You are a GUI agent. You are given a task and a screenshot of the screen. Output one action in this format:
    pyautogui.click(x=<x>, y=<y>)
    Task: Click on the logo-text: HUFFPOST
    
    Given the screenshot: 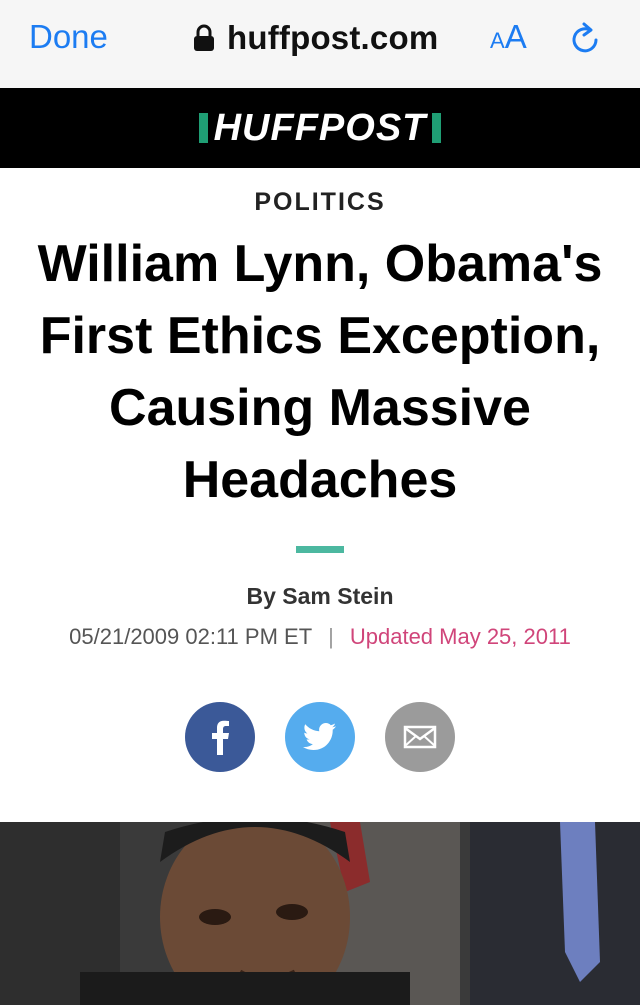 What is the action you would take?
    pyautogui.click(x=320, y=127)
    